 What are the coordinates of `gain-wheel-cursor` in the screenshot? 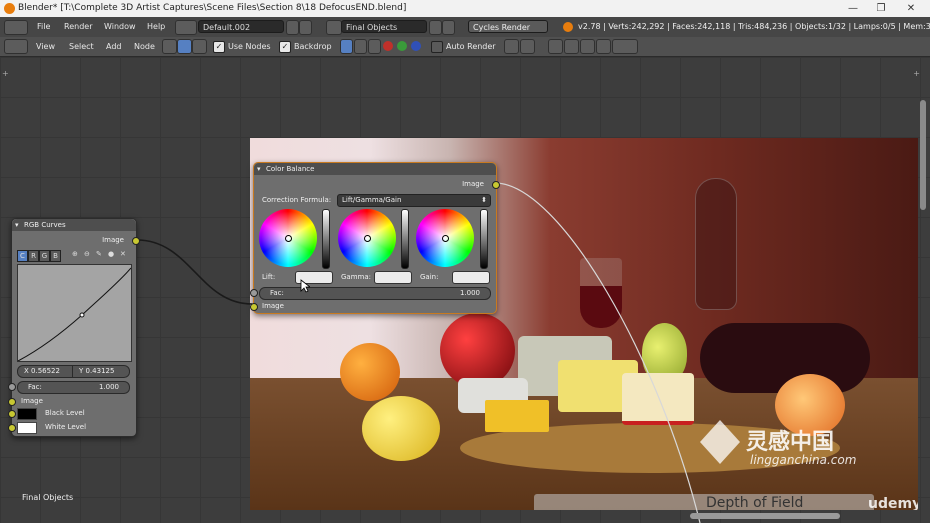 It's located at (445, 238).